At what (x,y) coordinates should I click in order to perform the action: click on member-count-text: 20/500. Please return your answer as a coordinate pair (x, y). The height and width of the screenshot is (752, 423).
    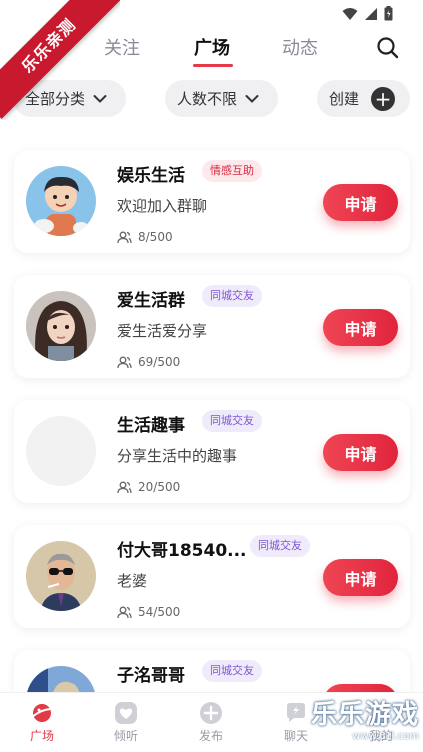
    Looking at the image, I should click on (159, 487).